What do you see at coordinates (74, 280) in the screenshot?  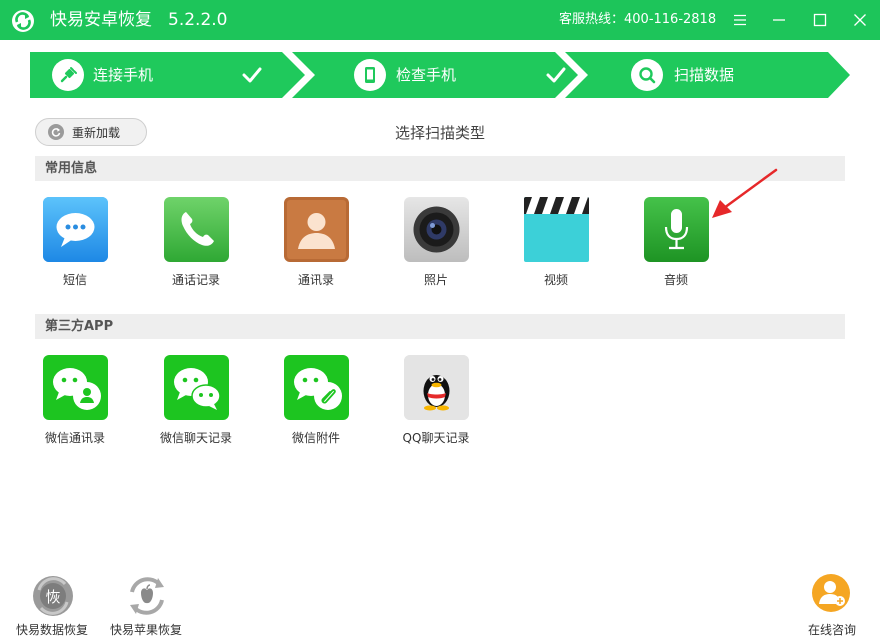 I see `scan-item-label: 短信` at bounding box center [74, 280].